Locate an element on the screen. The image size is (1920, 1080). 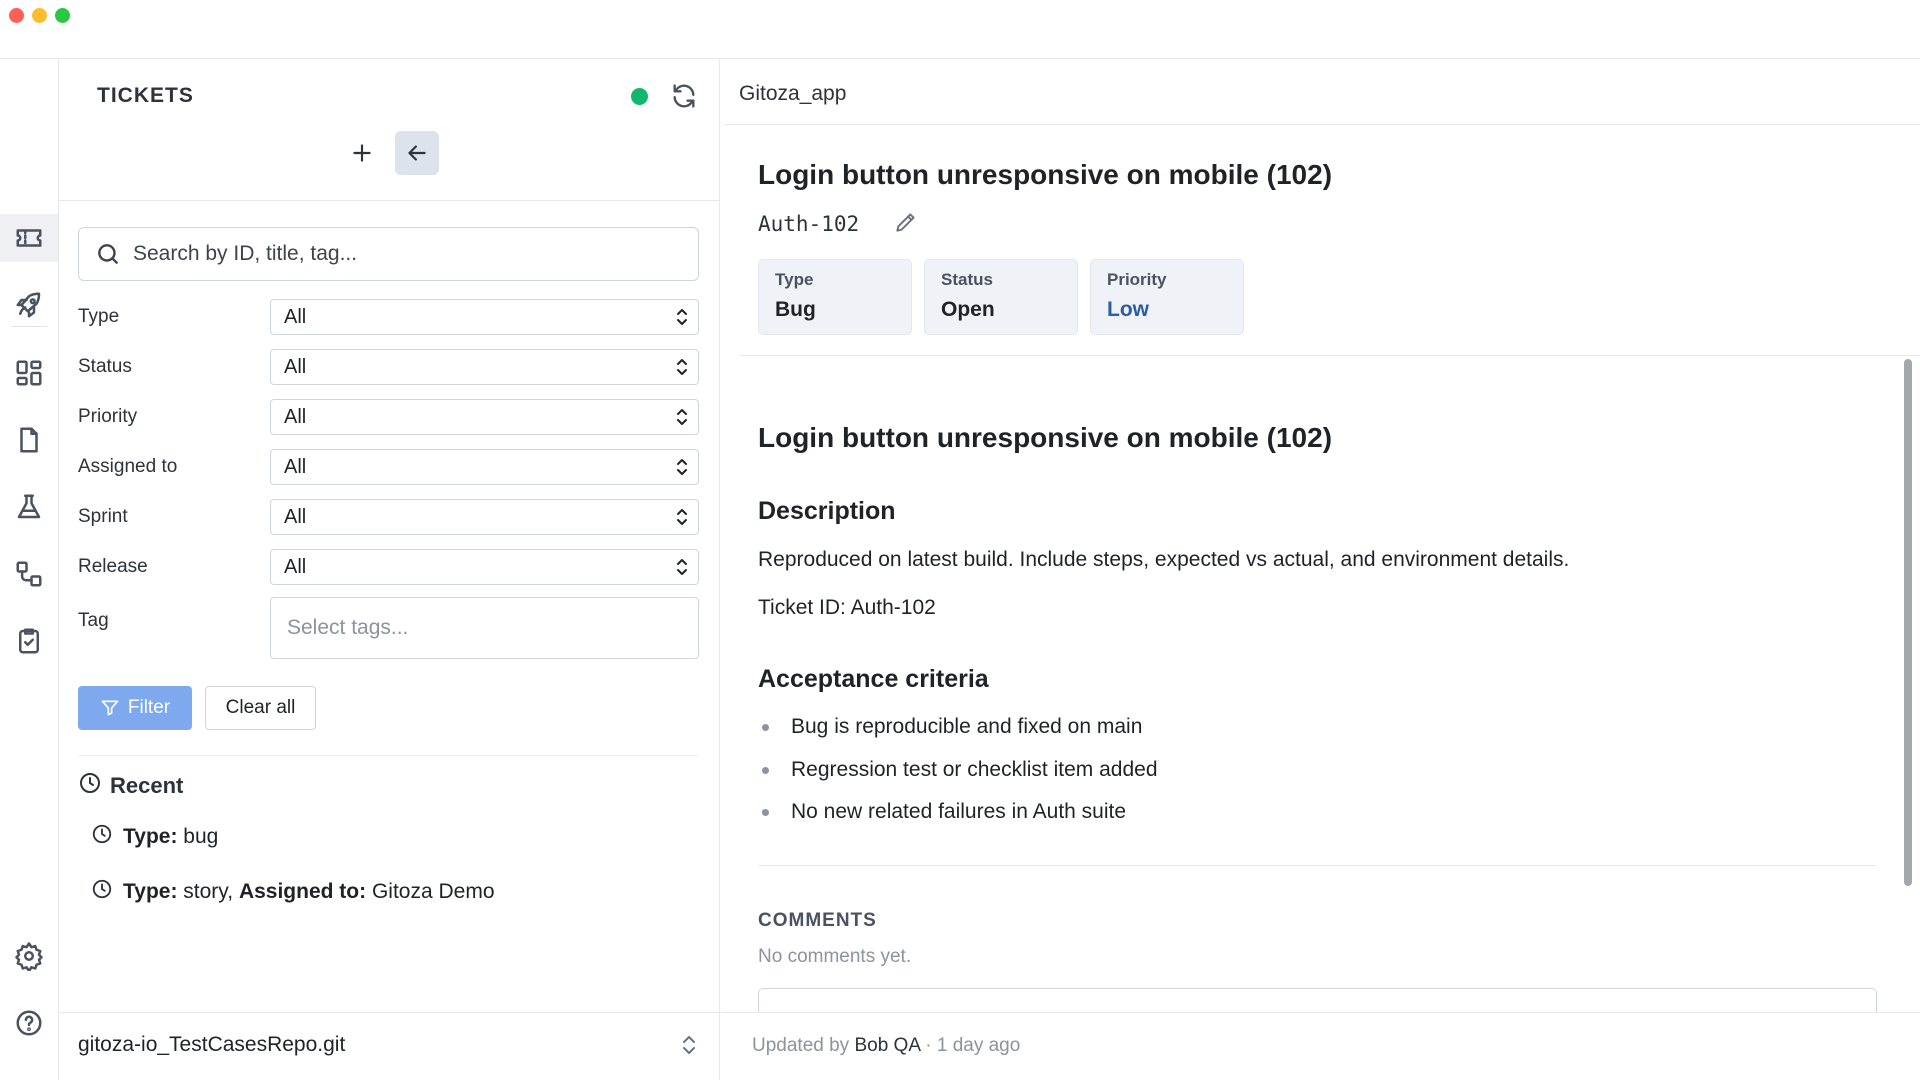
filter-label: Release is located at coordinates (113, 566).